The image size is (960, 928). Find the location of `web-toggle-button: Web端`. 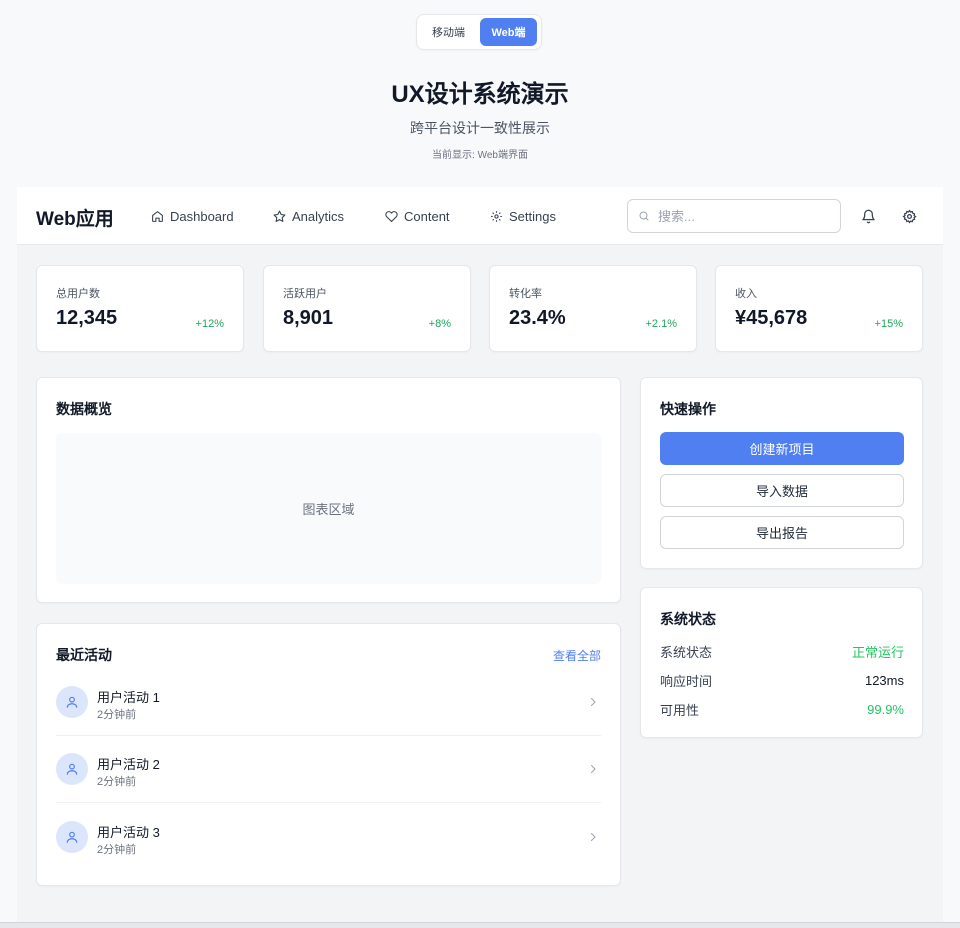

web-toggle-button: Web端 is located at coordinates (508, 32).